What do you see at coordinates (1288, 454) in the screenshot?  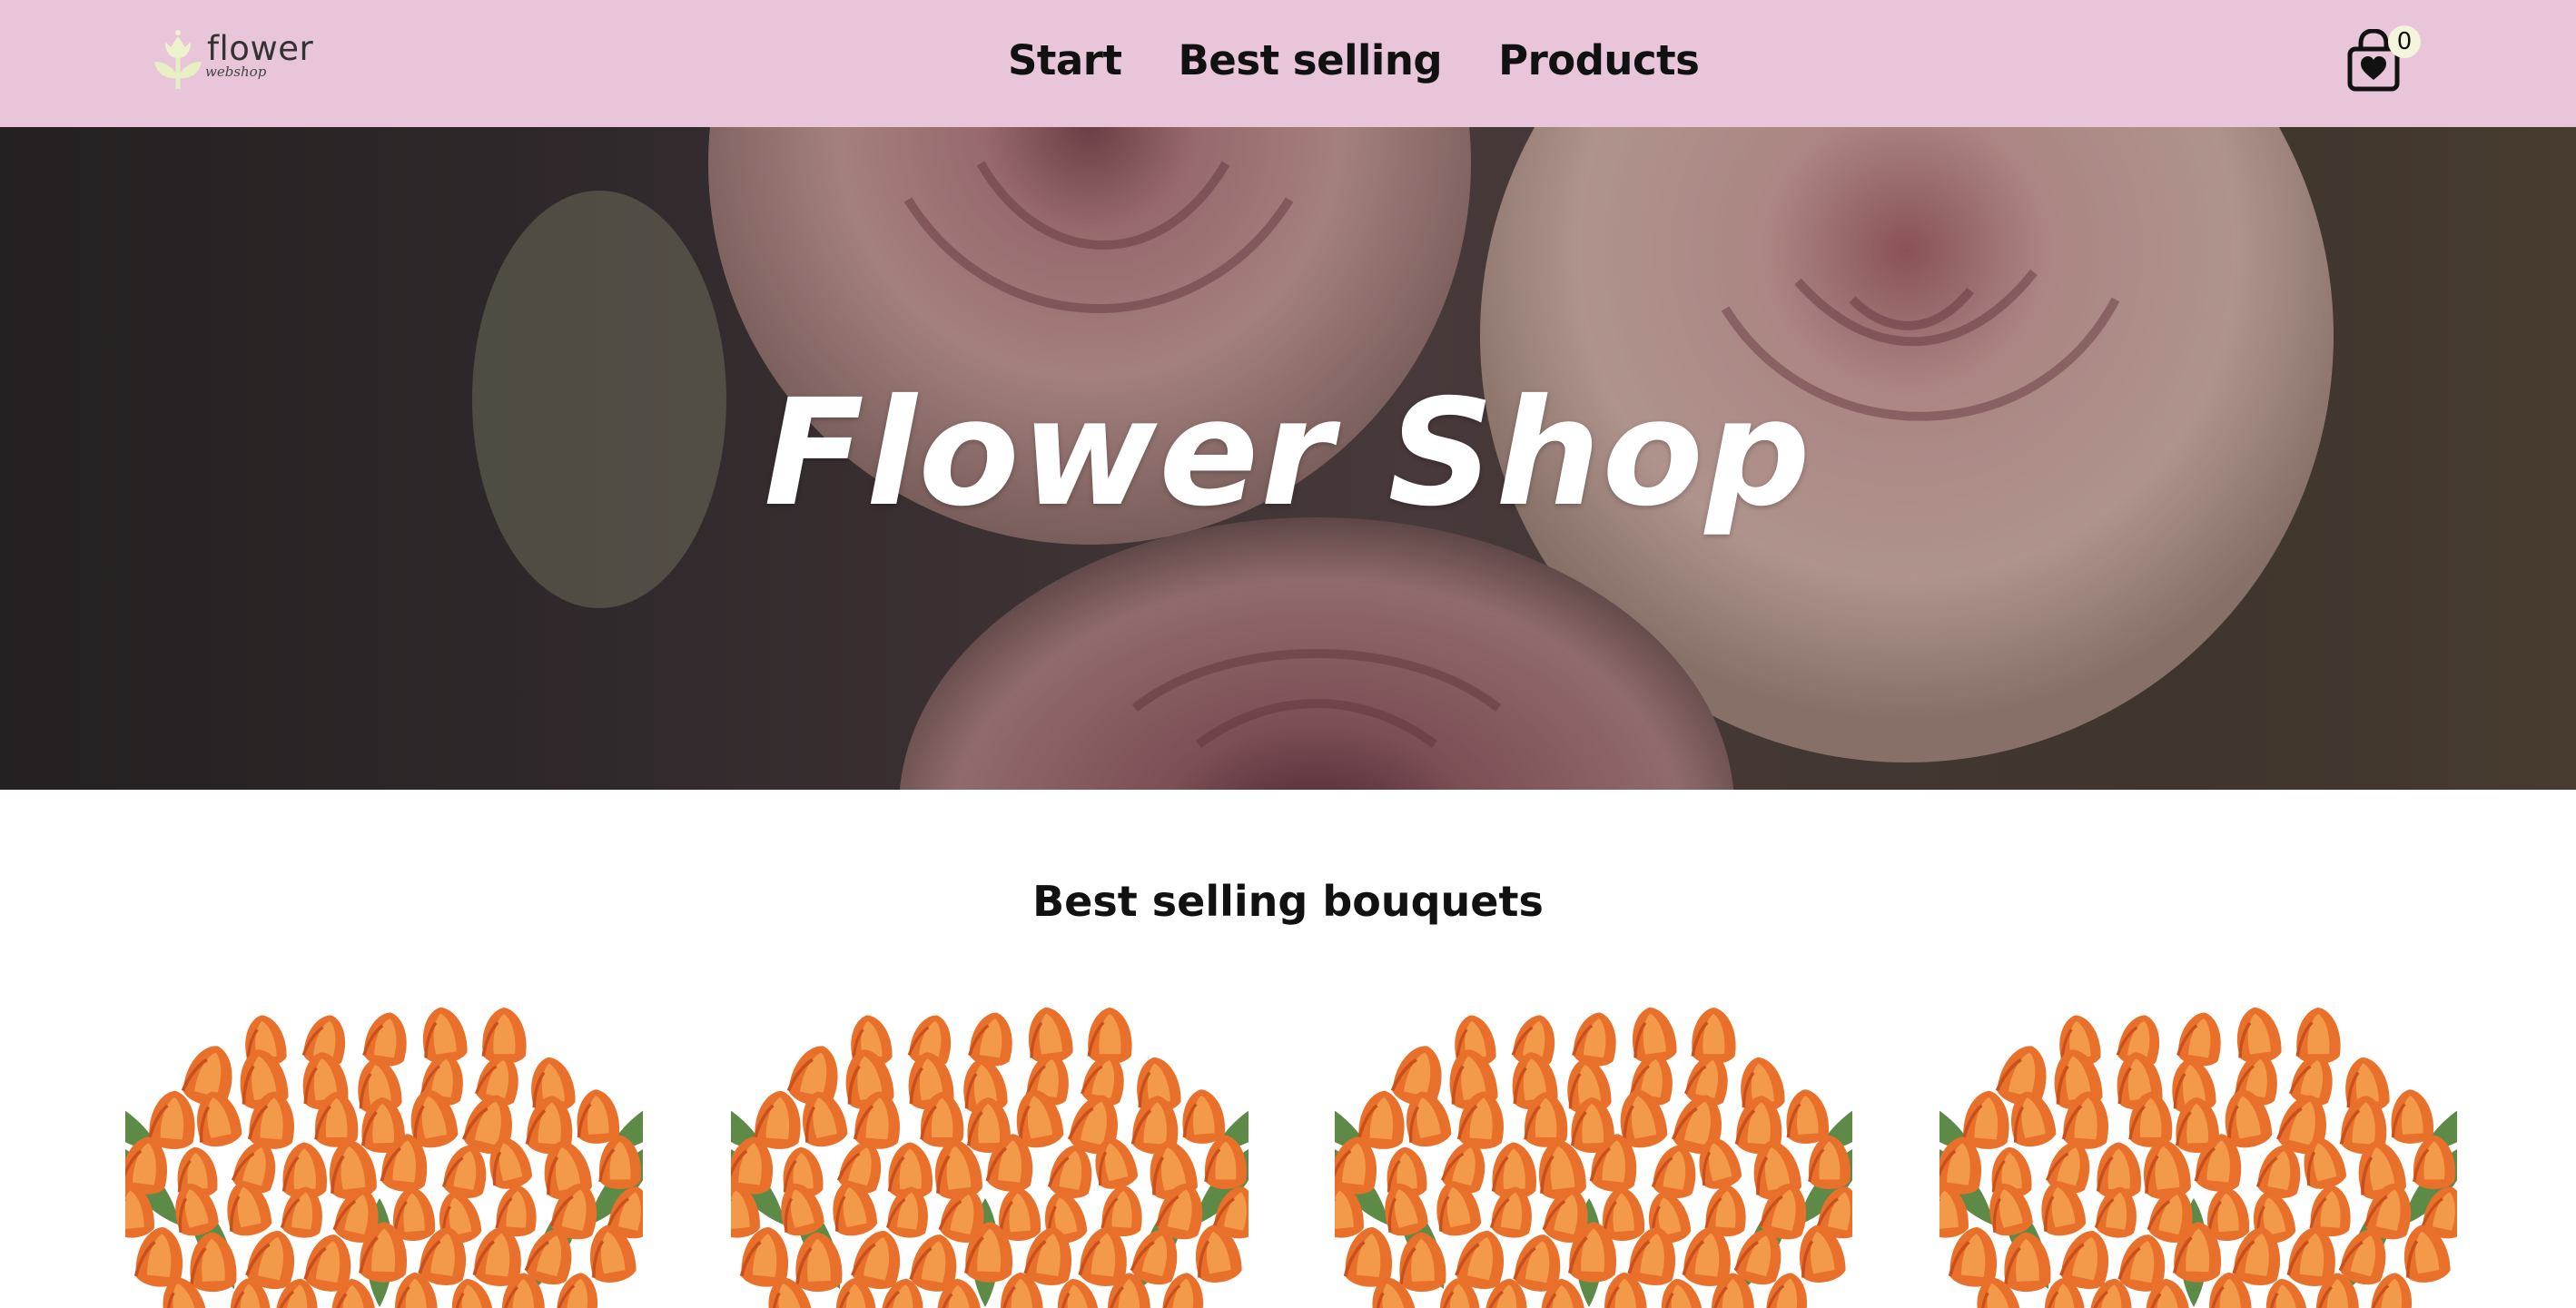 I see `hero-title: Flower Shop` at bounding box center [1288, 454].